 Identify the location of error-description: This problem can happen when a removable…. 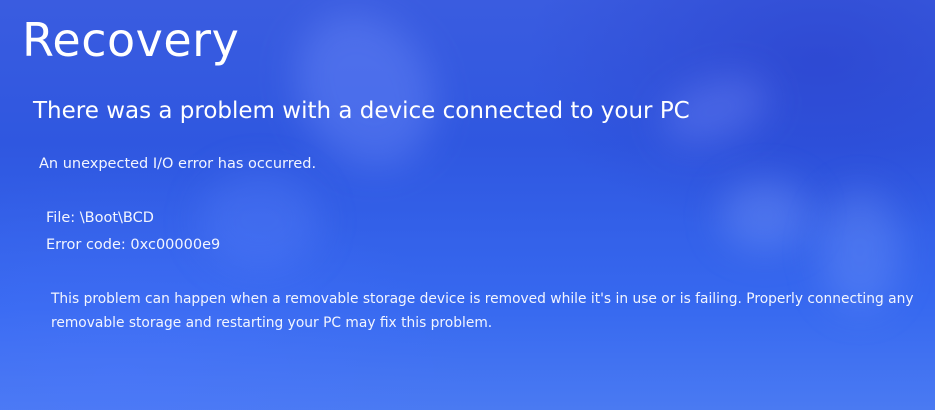
(482, 311).